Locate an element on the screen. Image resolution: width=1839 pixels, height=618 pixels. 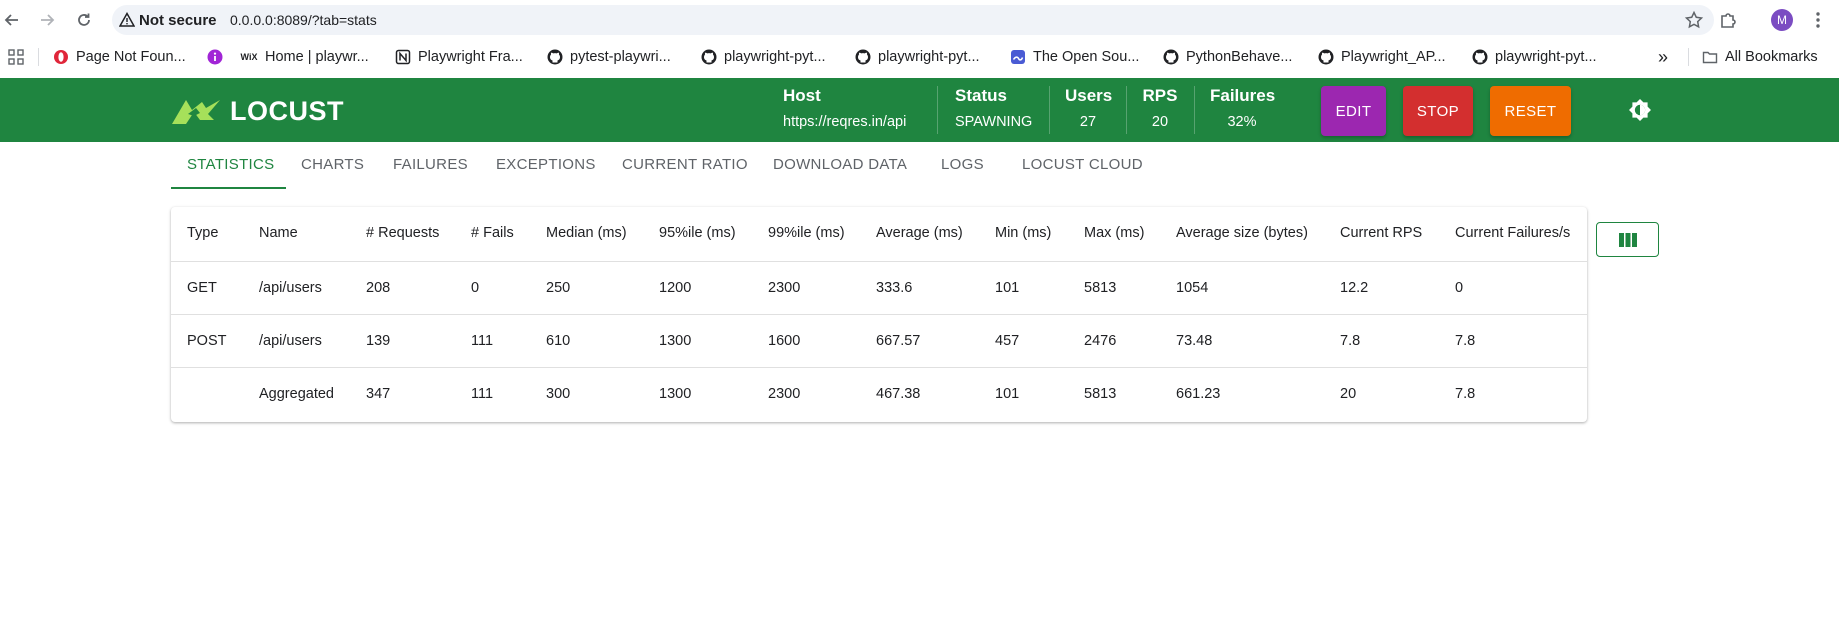
reload-button is located at coordinates (84, 20).